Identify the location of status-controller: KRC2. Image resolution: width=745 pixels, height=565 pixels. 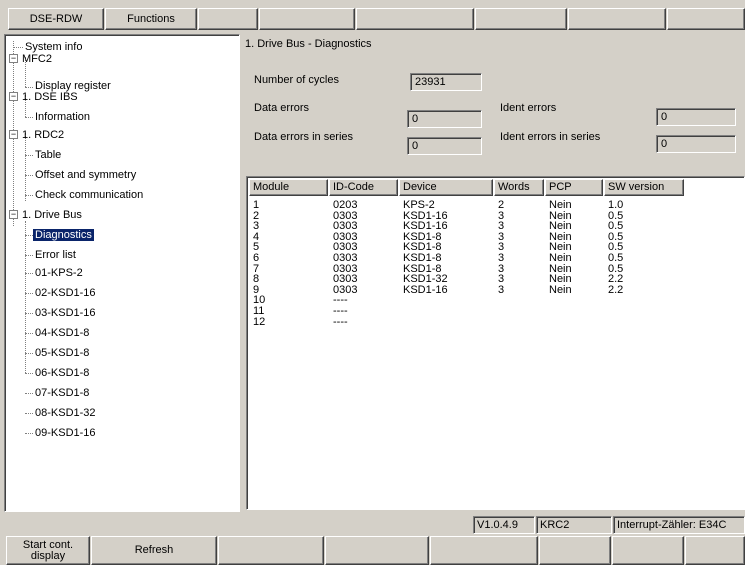
(574, 525).